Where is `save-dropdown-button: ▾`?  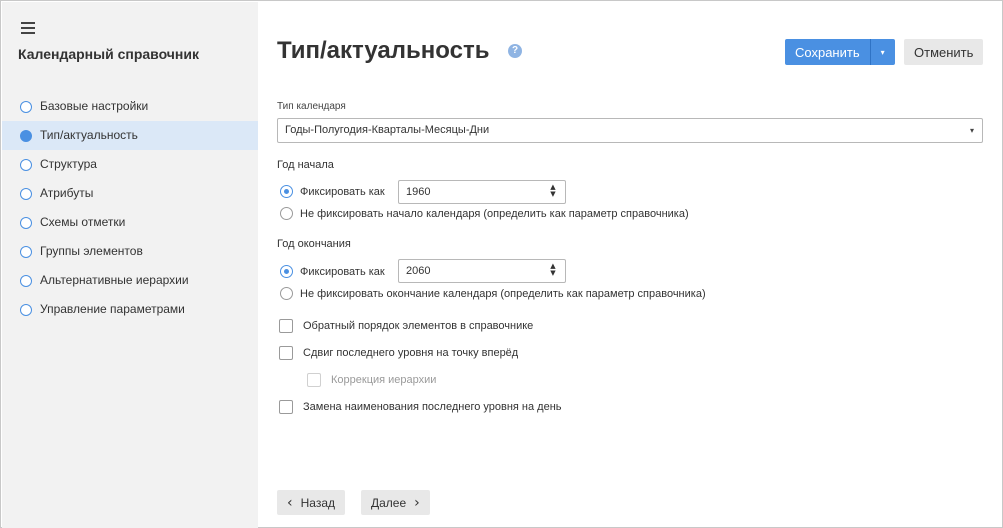
save-dropdown-button: ▾ is located at coordinates (882, 52).